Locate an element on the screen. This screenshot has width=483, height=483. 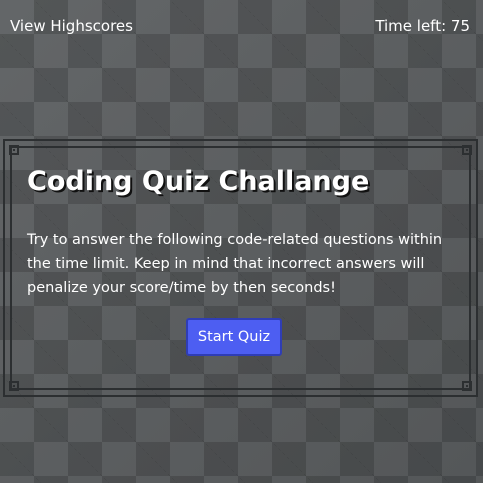
timer-value: 75 is located at coordinates (460, 26).